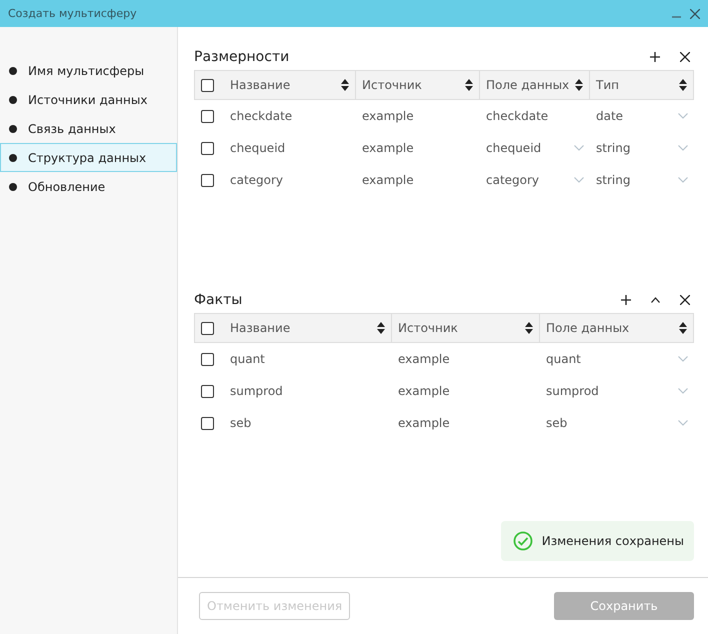 The image size is (708, 634). Describe the element at coordinates (609, 359) in the screenshot. I see `dropdown-value: quant` at that location.